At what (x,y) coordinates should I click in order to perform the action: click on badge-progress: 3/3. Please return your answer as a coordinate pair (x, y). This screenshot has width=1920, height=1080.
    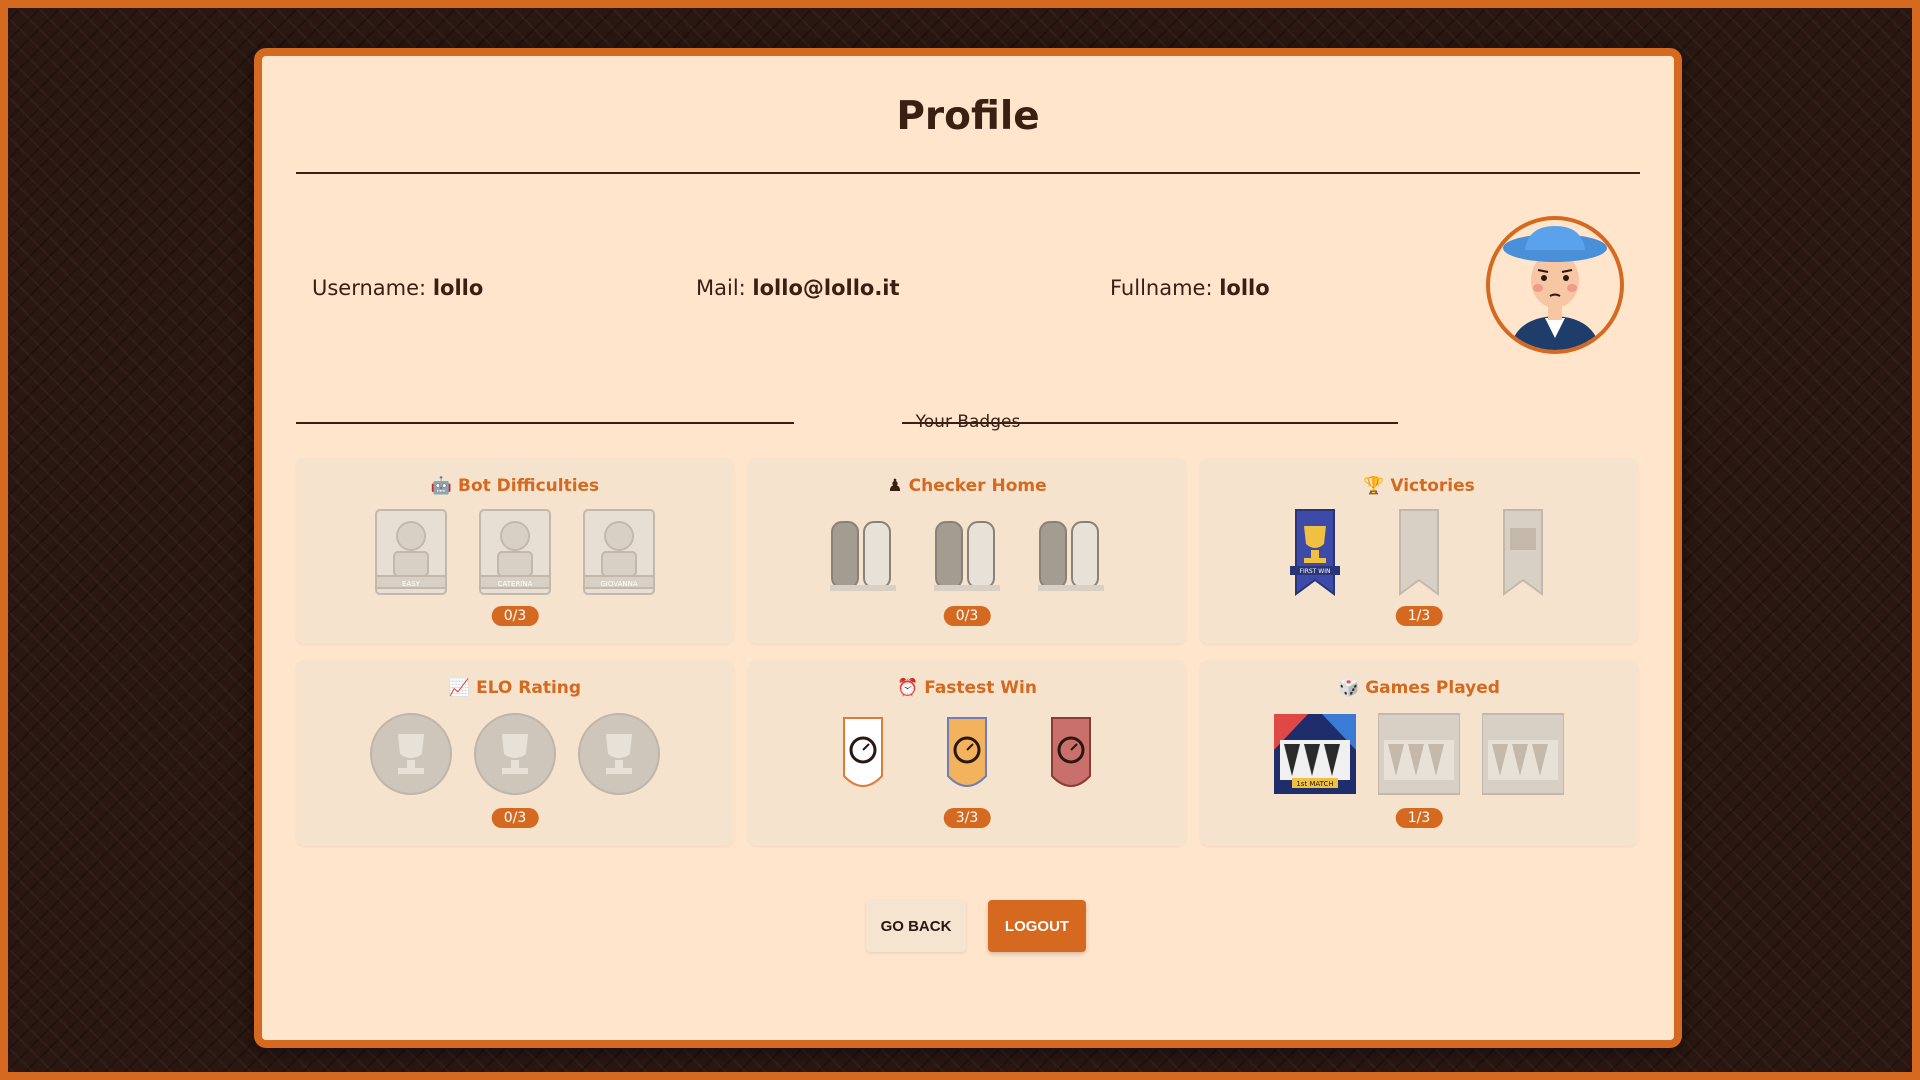
    Looking at the image, I should click on (967, 818).